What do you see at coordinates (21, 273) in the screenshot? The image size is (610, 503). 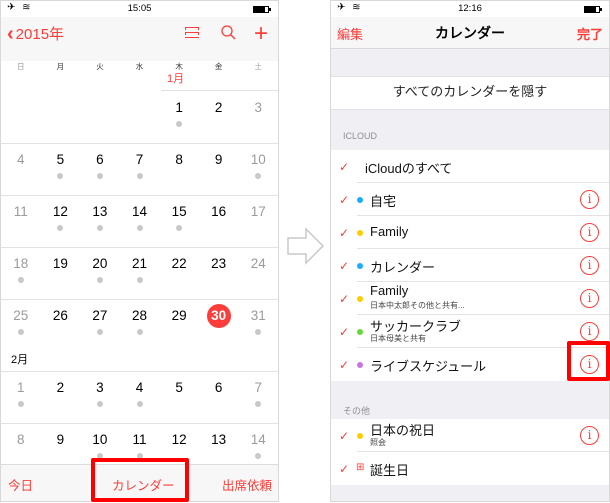 I see `day-cell: 18` at bounding box center [21, 273].